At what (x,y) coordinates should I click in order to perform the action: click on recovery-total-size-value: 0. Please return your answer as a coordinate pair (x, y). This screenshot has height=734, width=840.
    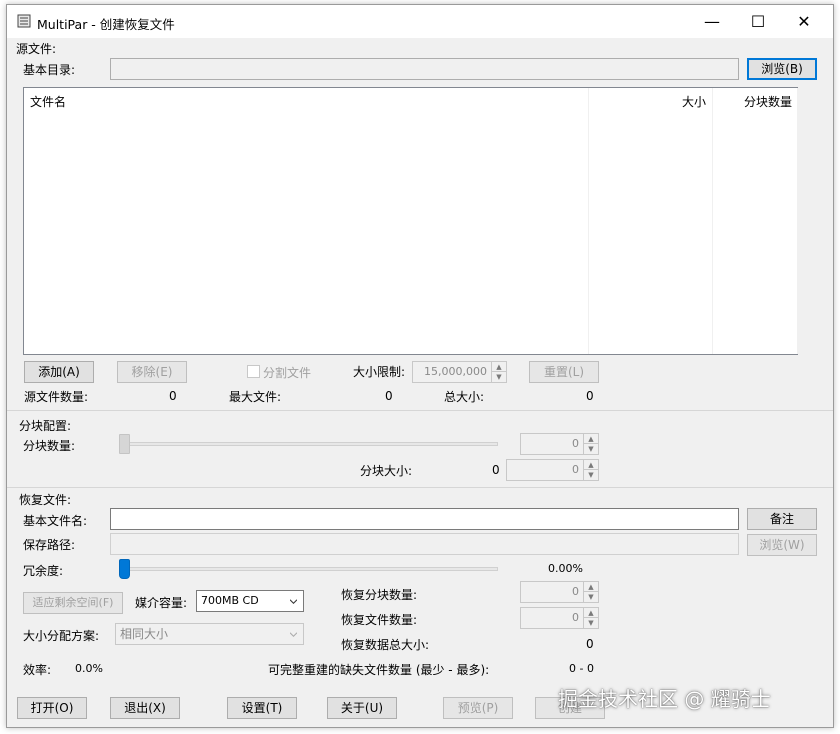
    Looking at the image, I should click on (590, 644).